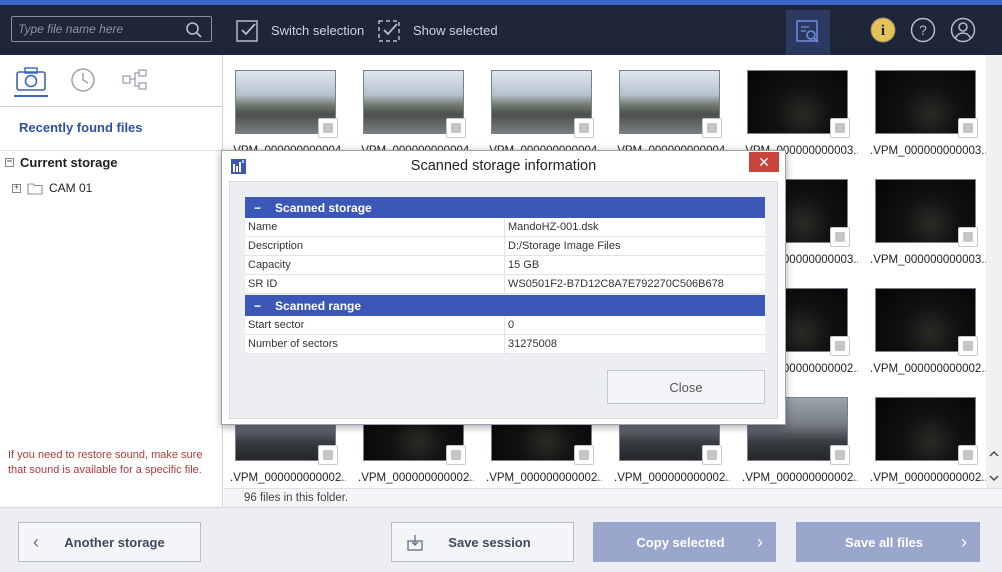  What do you see at coordinates (994, 271) in the screenshot?
I see `grid-scrollbar` at bounding box center [994, 271].